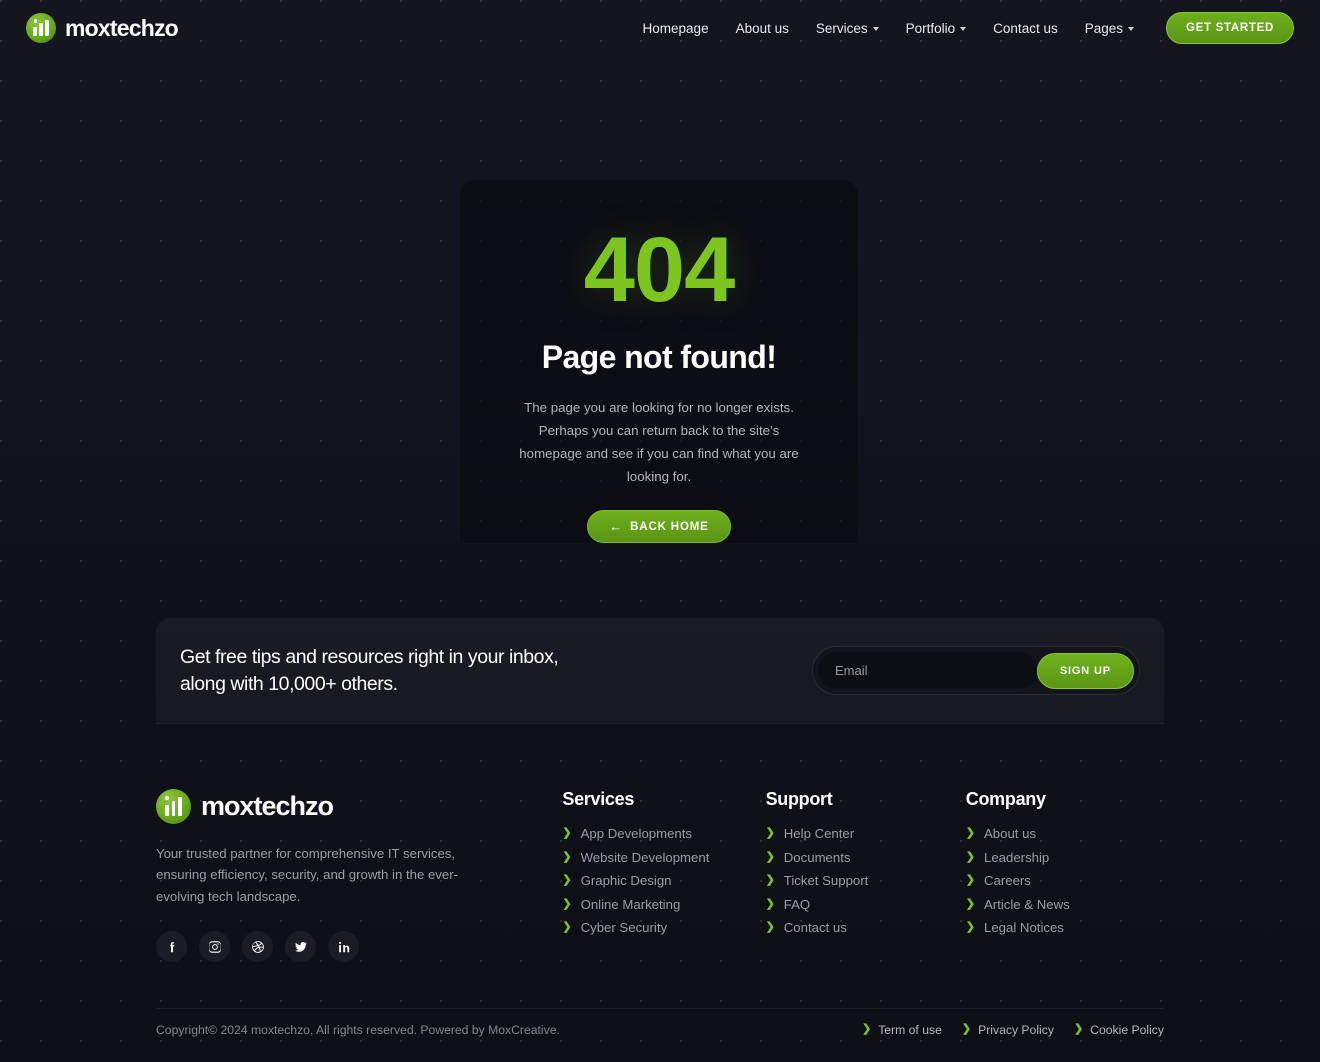 Image resolution: width=1320 pixels, height=1062 pixels. I want to click on legal-link-cookie-policy: Cookie Policy, so click(1127, 1030).